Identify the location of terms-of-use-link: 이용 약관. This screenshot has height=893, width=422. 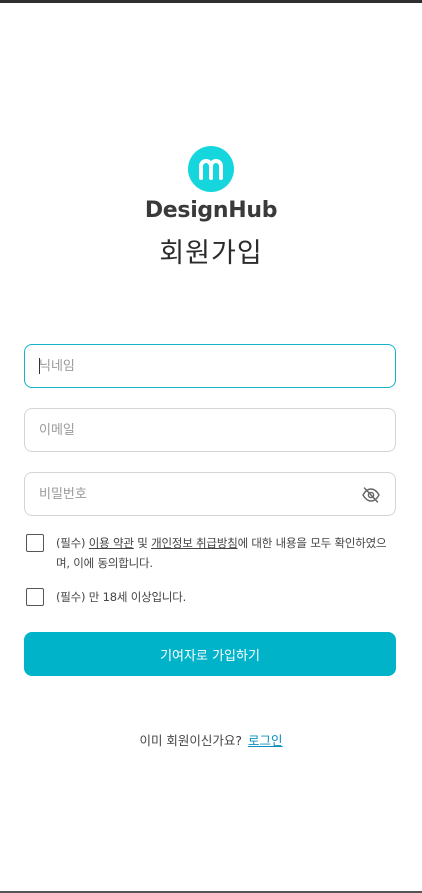
(111, 543).